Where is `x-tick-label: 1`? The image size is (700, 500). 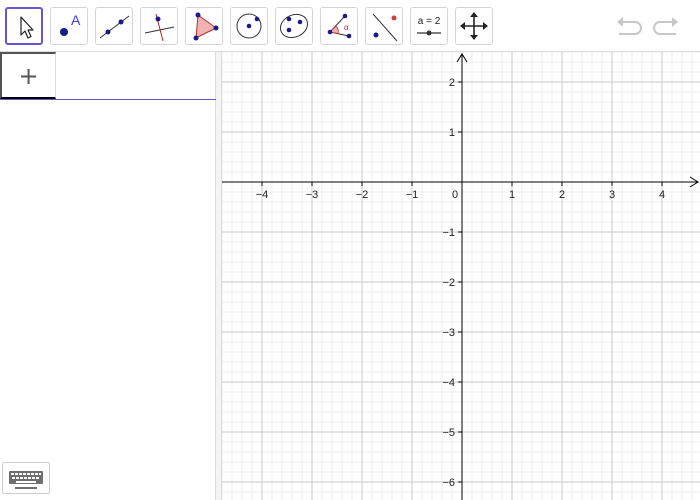 x-tick-label: 1 is located at coordinates (512, 195).